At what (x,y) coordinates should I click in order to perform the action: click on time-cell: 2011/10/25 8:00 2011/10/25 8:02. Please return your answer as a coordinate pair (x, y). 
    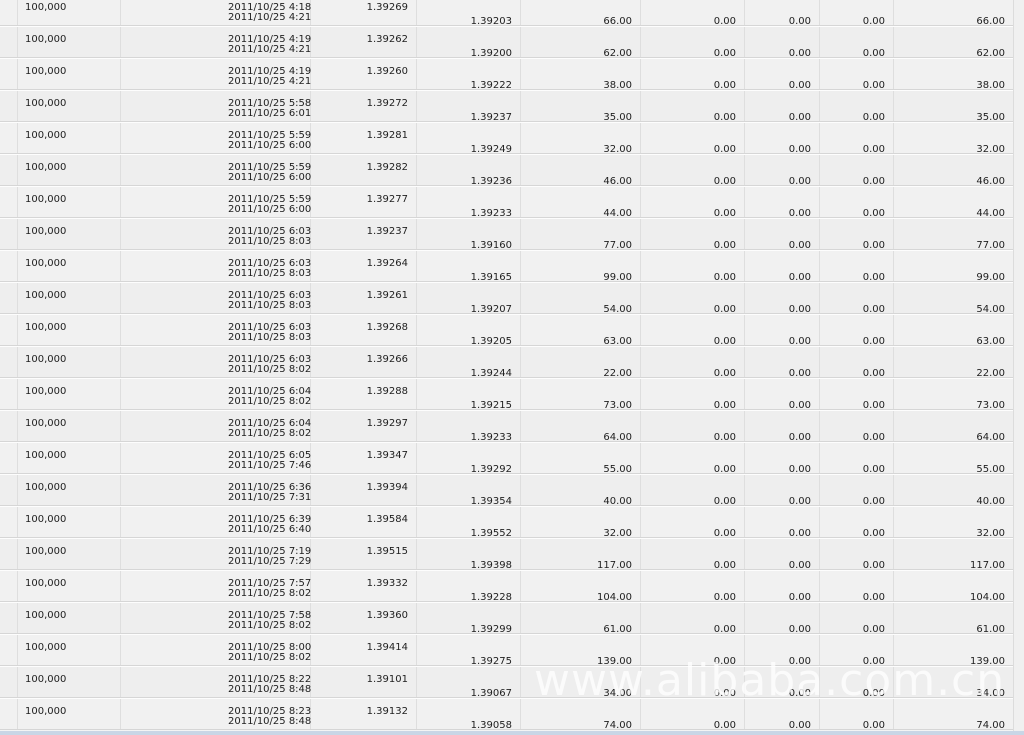
    Looking at the image, I should click on (216, 650).